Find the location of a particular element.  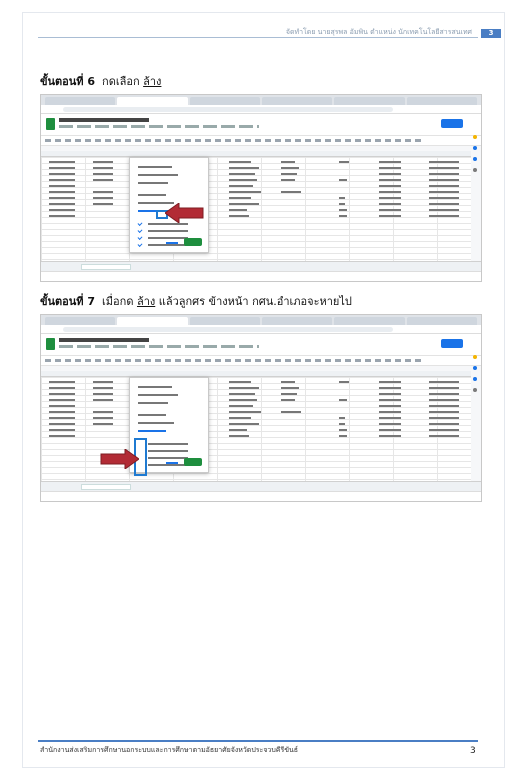

step-6-text: กดเลือก is located at coordinates (121, 81).